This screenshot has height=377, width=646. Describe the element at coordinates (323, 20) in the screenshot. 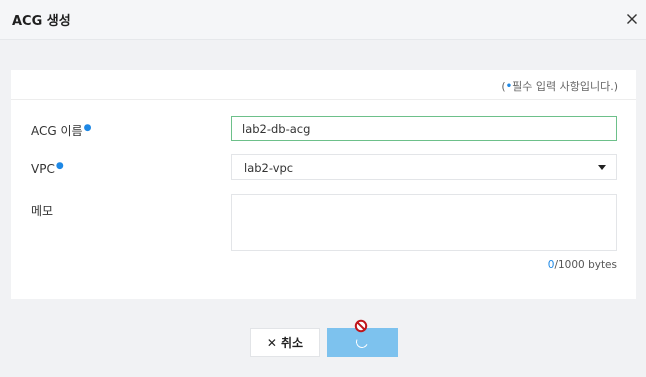

I see `dialog-header: ACG 생성` at that location.